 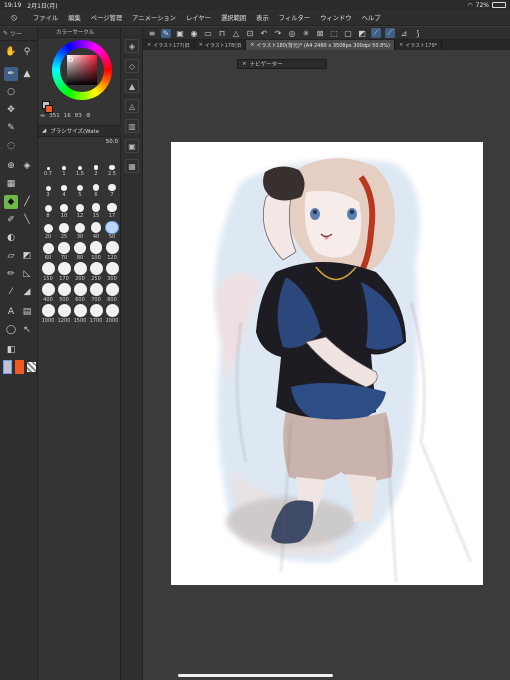 What do you see at coordinates (180, 33) in the screenshot?
I see `gallery-icon: ▣` at bounding box center [180, 33].